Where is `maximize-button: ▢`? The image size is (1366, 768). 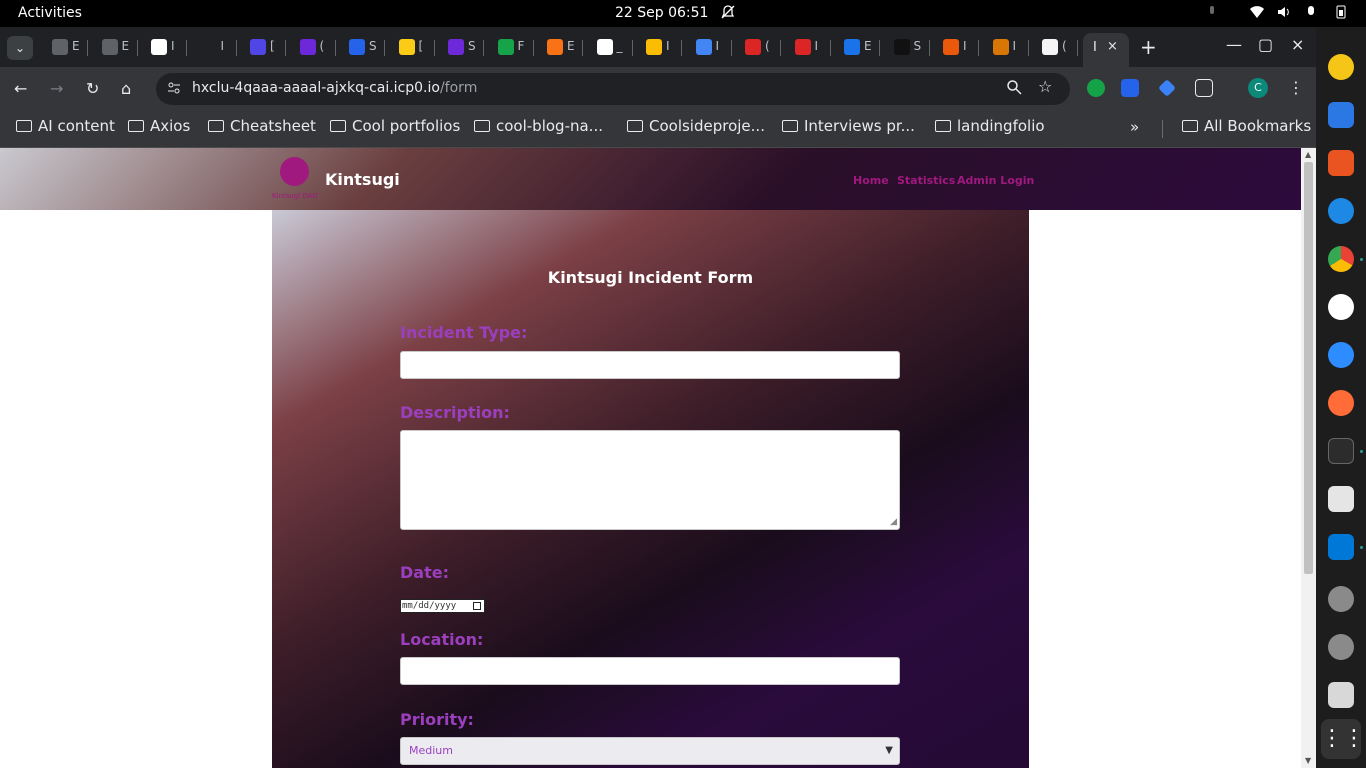 maximize-button: ▢ is located at coordinates (1265, 44).